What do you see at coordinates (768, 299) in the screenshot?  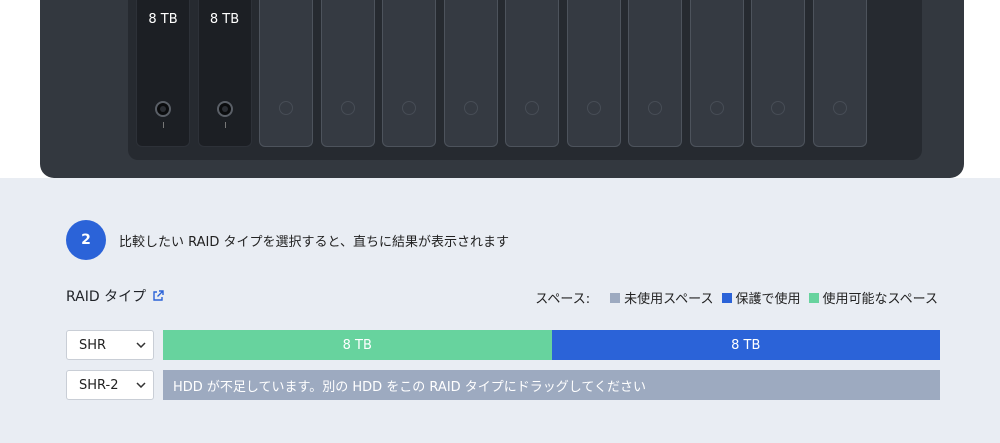 I see `legend-item-label: 保護で使用` at bounding box center [768, 299].